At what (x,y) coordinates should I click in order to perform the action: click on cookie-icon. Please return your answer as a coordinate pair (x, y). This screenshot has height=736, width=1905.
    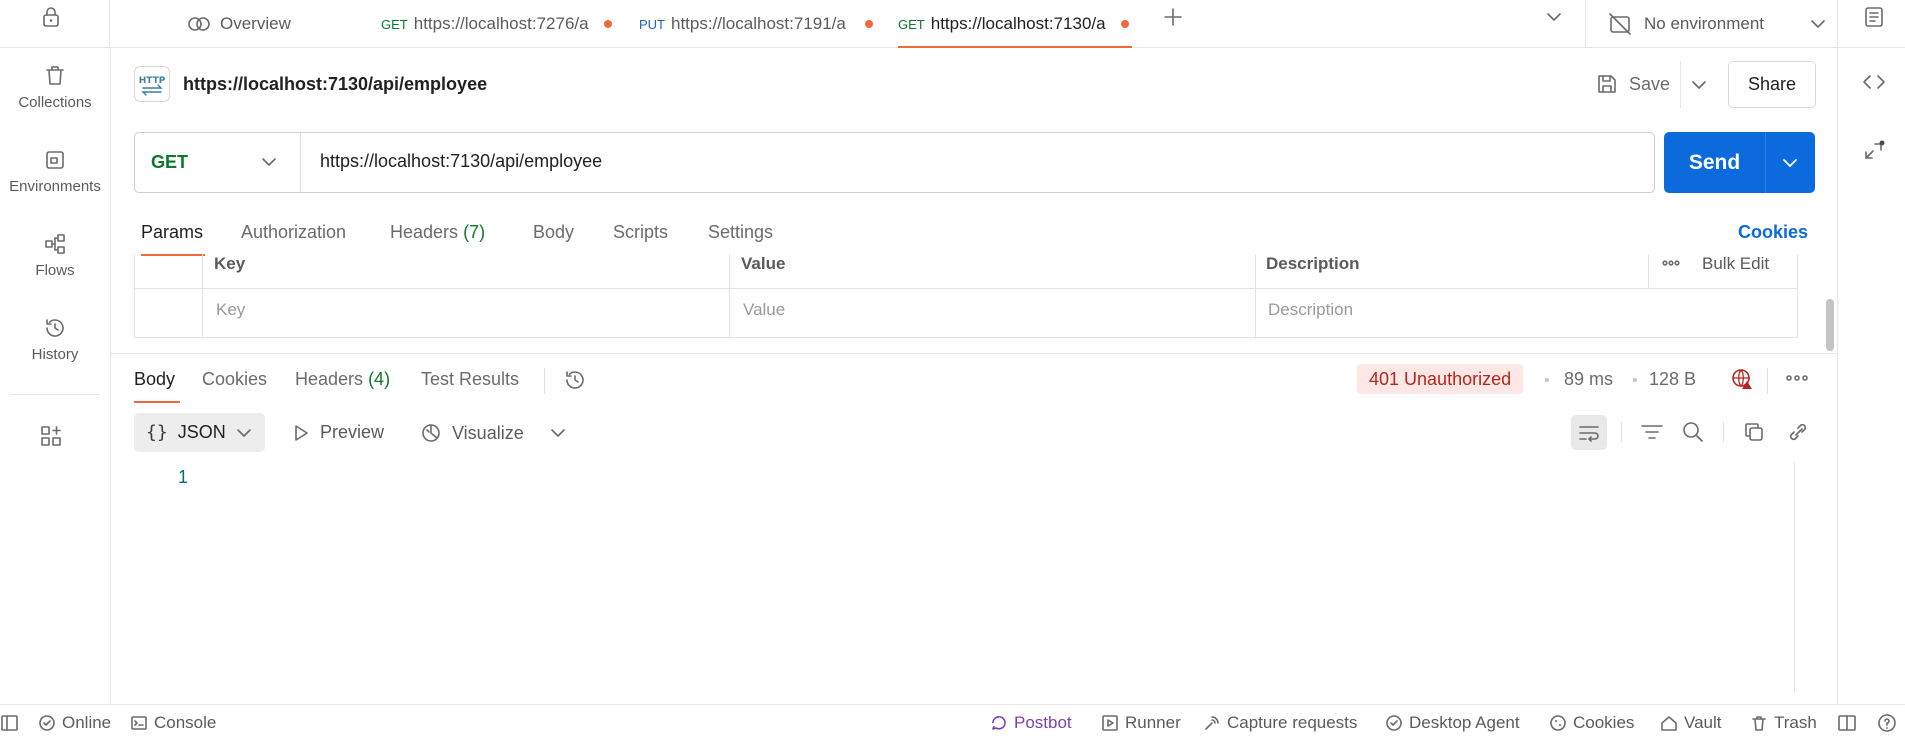
    Looking at the image, I should click on (1558, 723).